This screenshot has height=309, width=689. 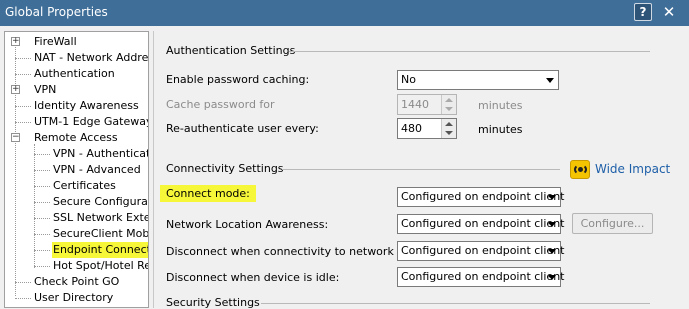 I want to click on disconnect-idle-select: Configured on endpoint client, so click(x=481, y=277).